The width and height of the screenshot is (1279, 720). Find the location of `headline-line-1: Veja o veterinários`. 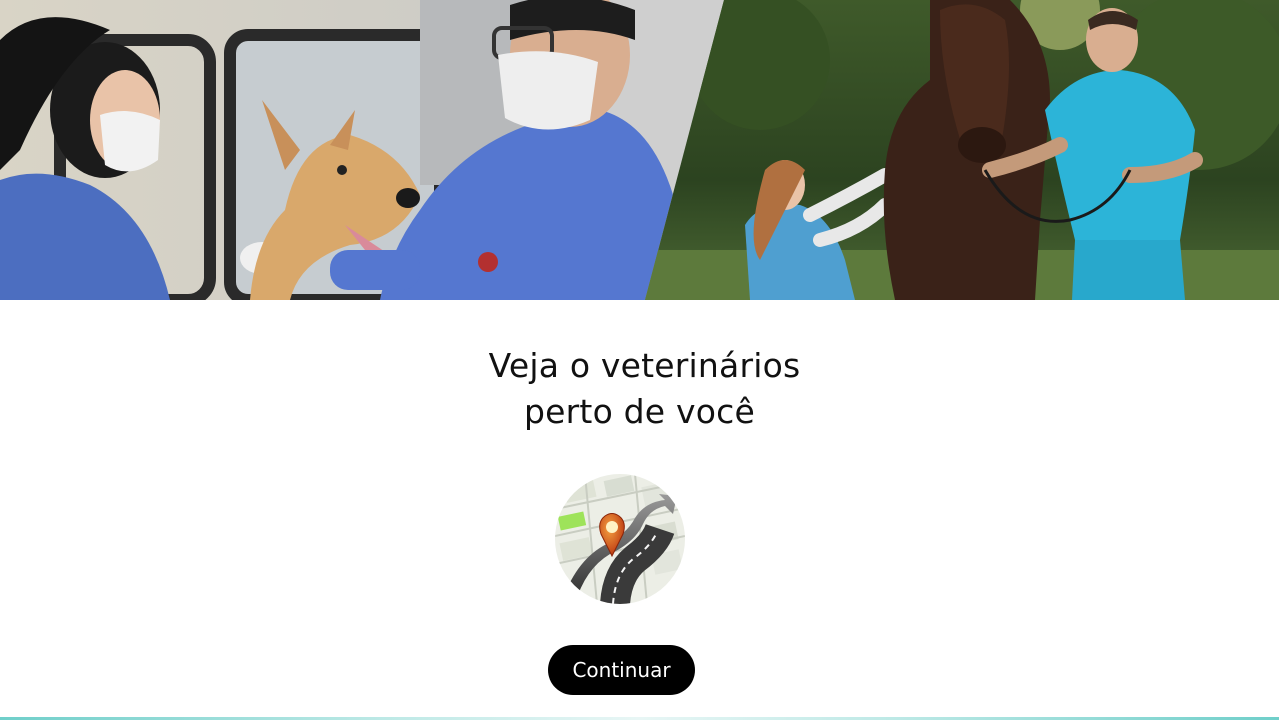

headline-line-1: Veja o veterinários is located at coordinates (644, 365).